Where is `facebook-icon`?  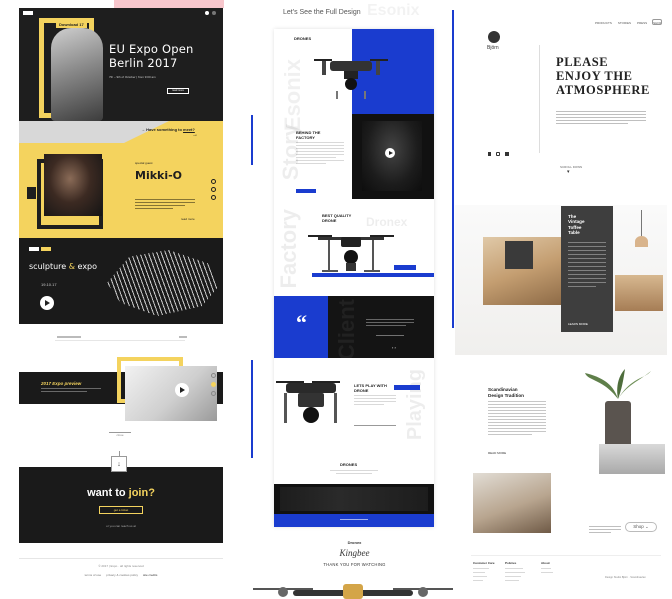
facebook-icon is located at coordinates (489, 154).